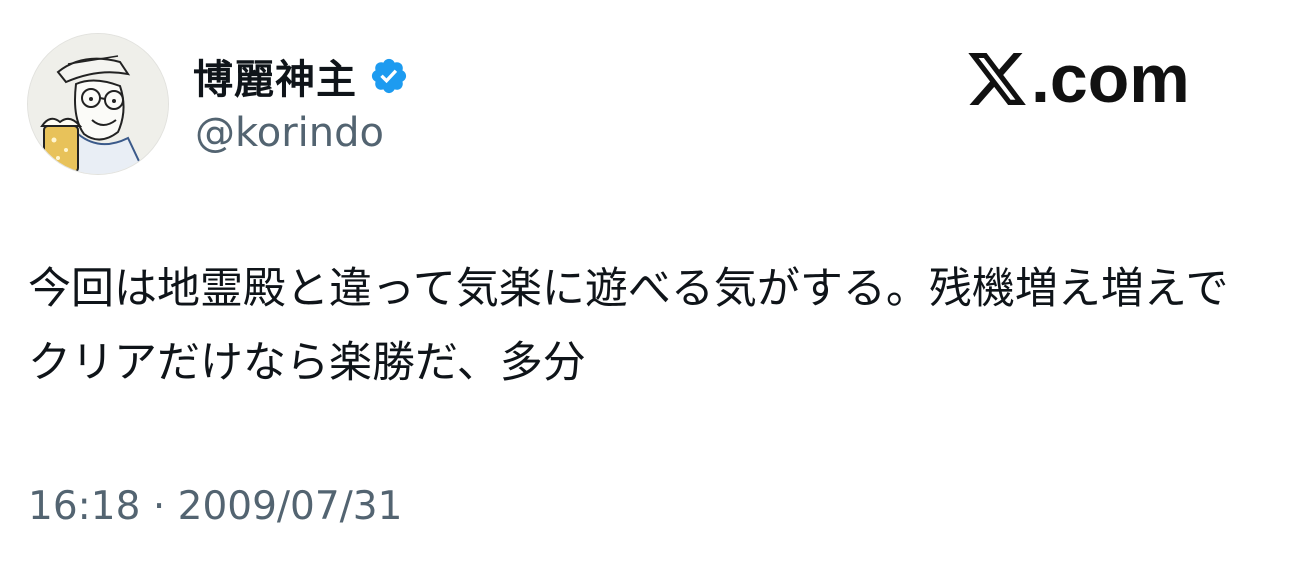 The height and width of the screenshot is (586, 1290). What do you see at coordinates (389, 76) in the screenshot?
I see `verified-badge-icon` at bounding box center [389, 76].